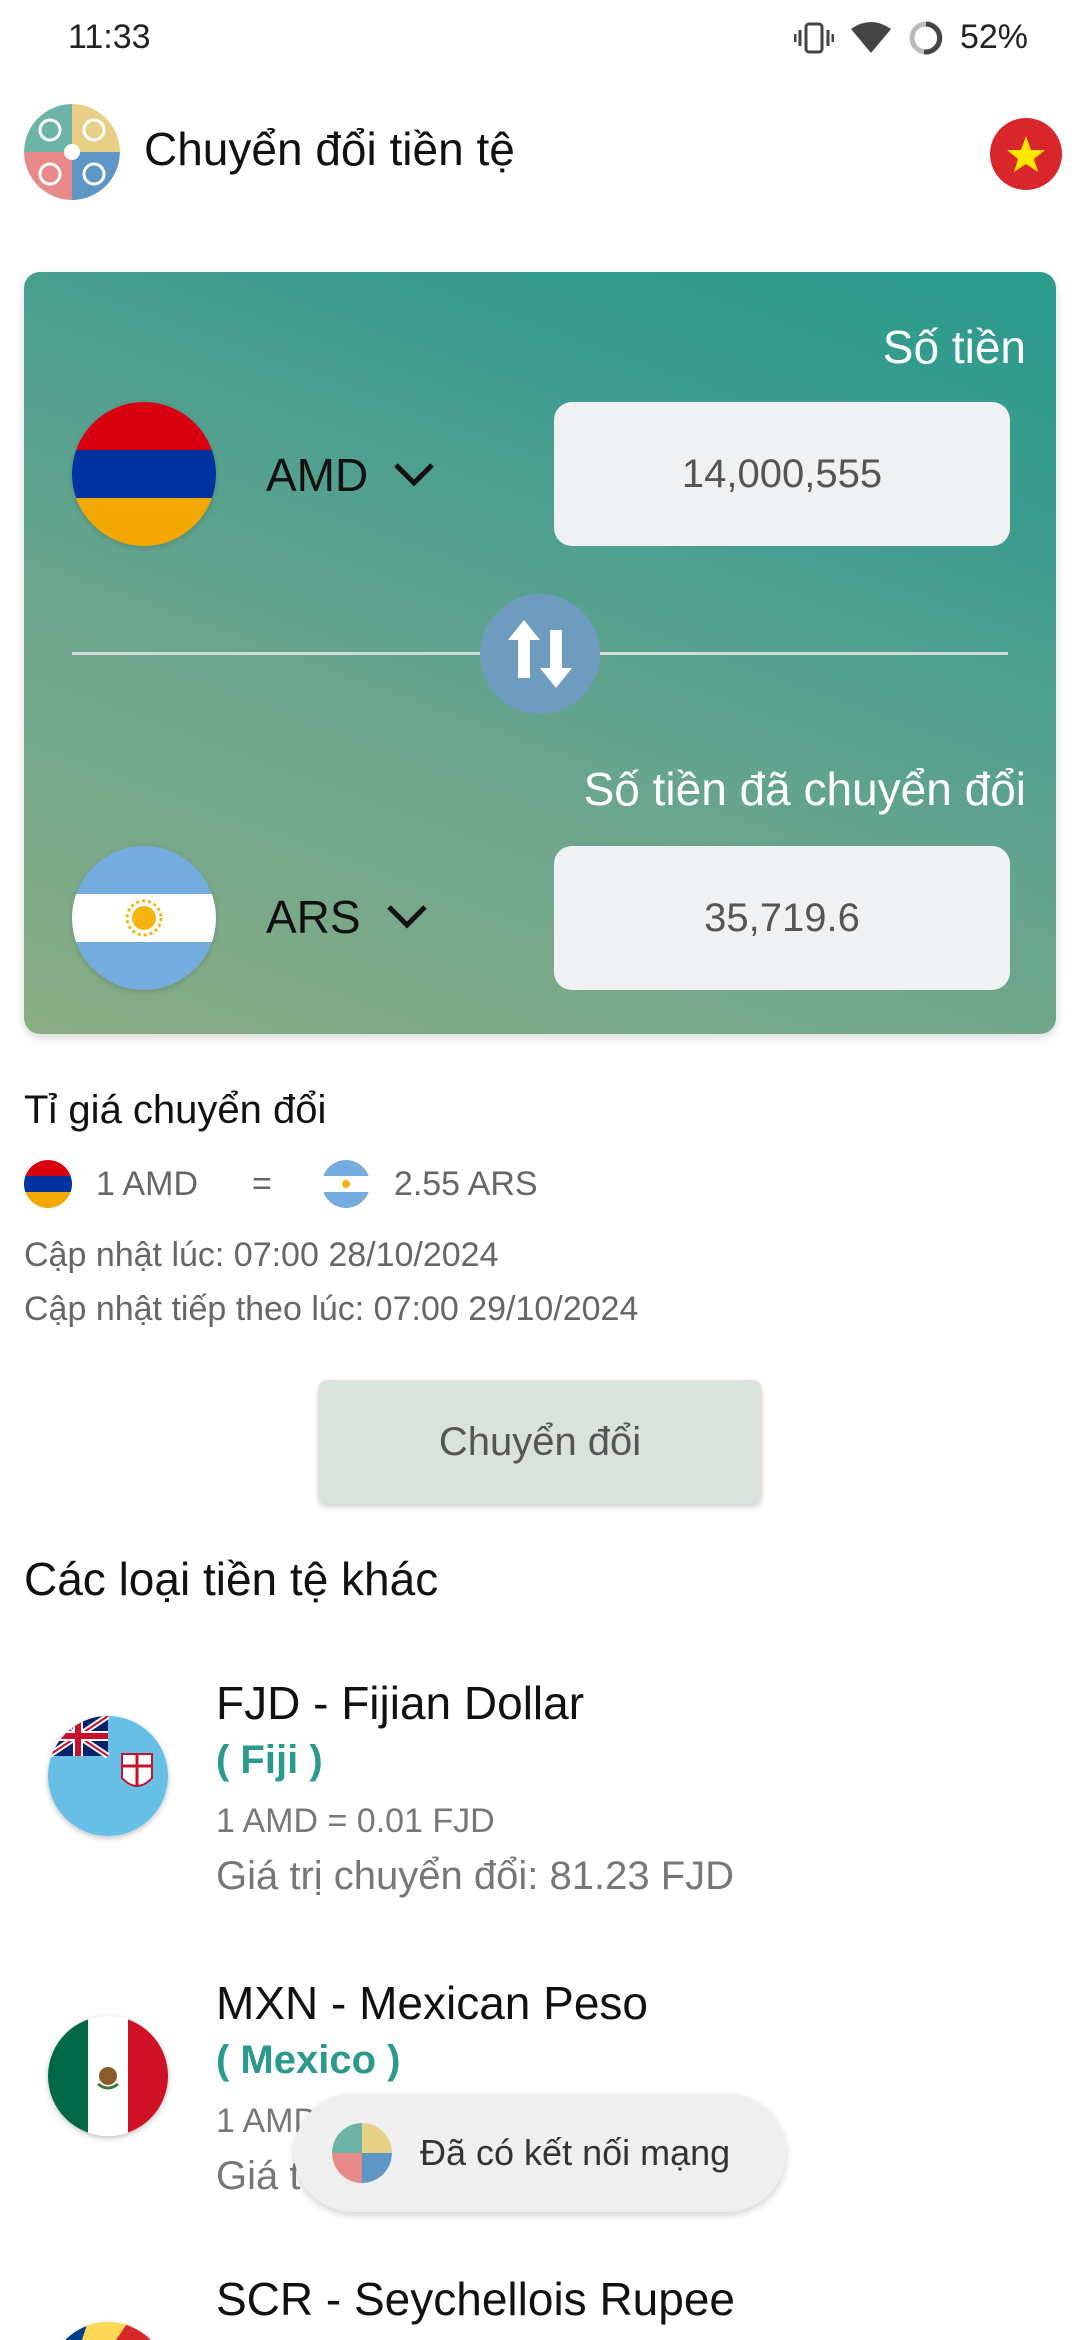 The height and width of the screenshot is (2340, 1080). What do you see at coordinates (281, 1184) in the screenshot?
I see `rate-row: 1 AMD = 2.55 ARS` at bounding box center [281, 1184].